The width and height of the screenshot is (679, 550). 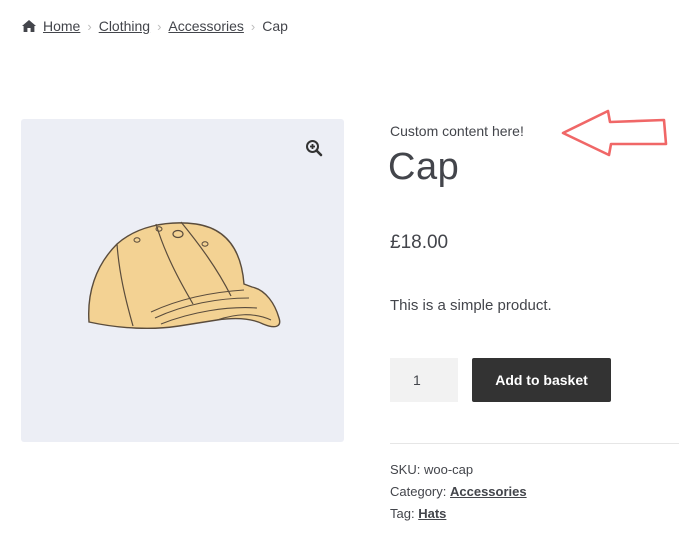 What do you see at coordinates (205, 26) in the screenshot?
I see `breadcrumb-accessories-link: Accessories` at bounding box center [205, 26].